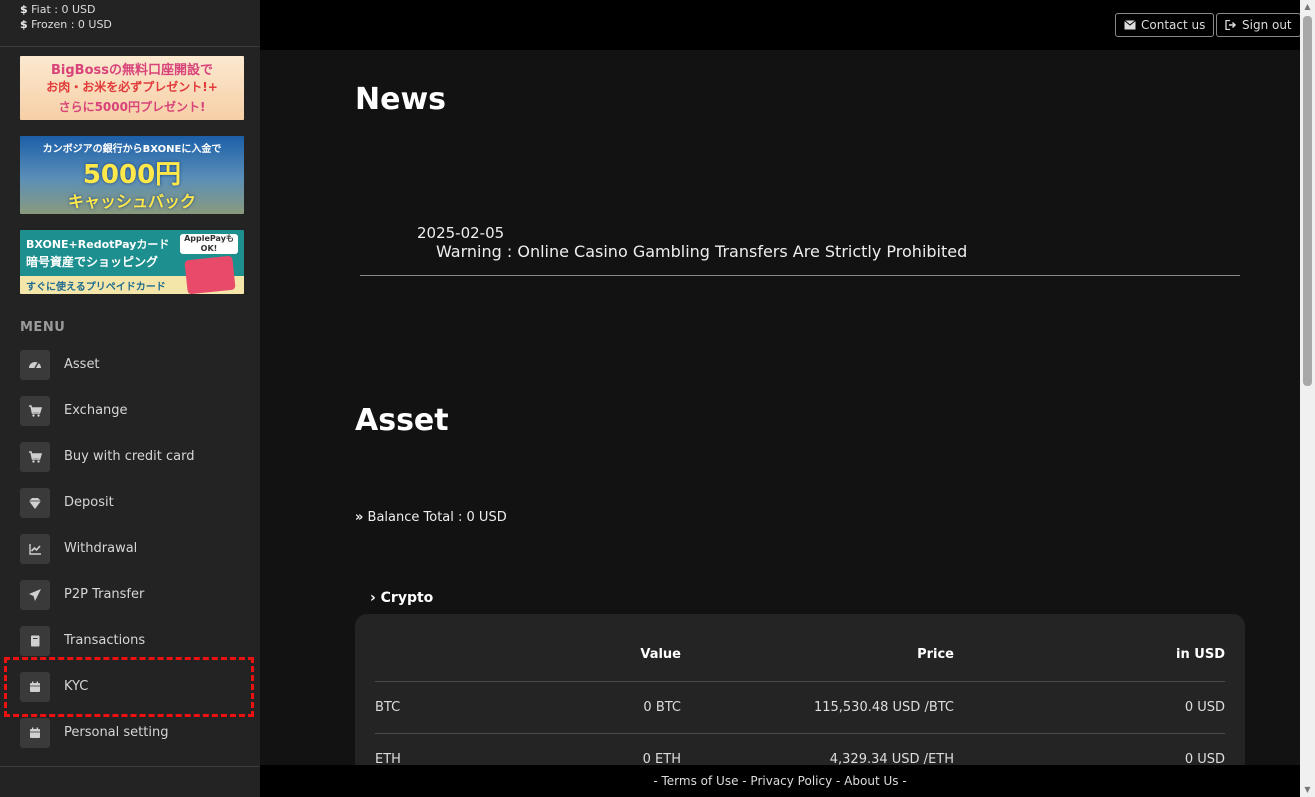 The height and width of the screenshot is (797, 1315). I want to click on sidebar-item-label: Exchange, so click(96, 410).